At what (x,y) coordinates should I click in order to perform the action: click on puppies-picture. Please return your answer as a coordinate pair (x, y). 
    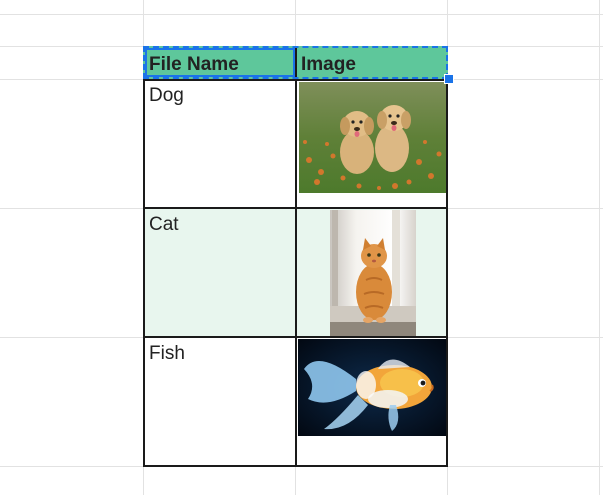
    Looking at the image, I should click on (373, 137).